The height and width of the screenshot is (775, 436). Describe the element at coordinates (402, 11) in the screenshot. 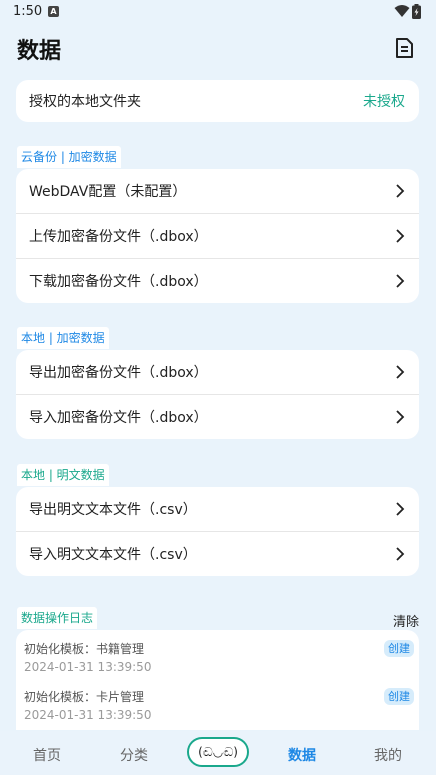

I see `wifi-icon` at that location.